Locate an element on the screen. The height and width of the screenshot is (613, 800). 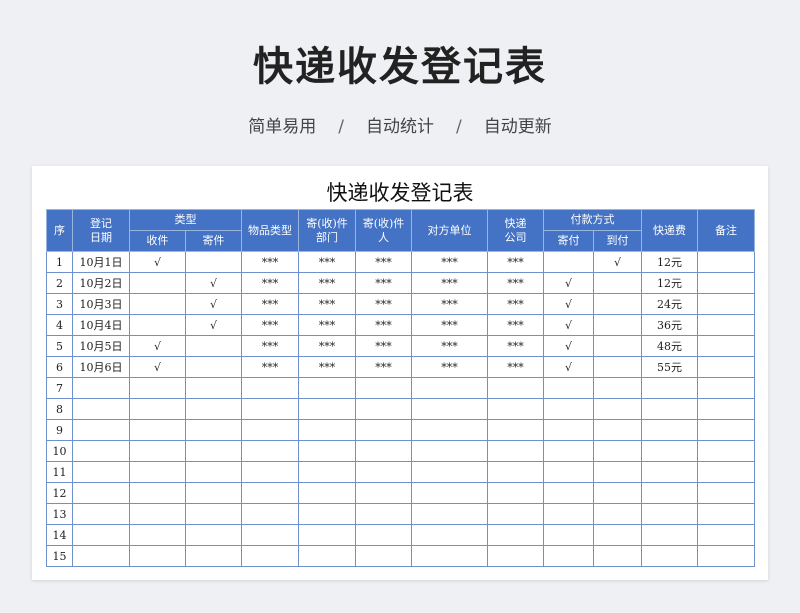
cell-send: √ is located at coordinates (213, 325).